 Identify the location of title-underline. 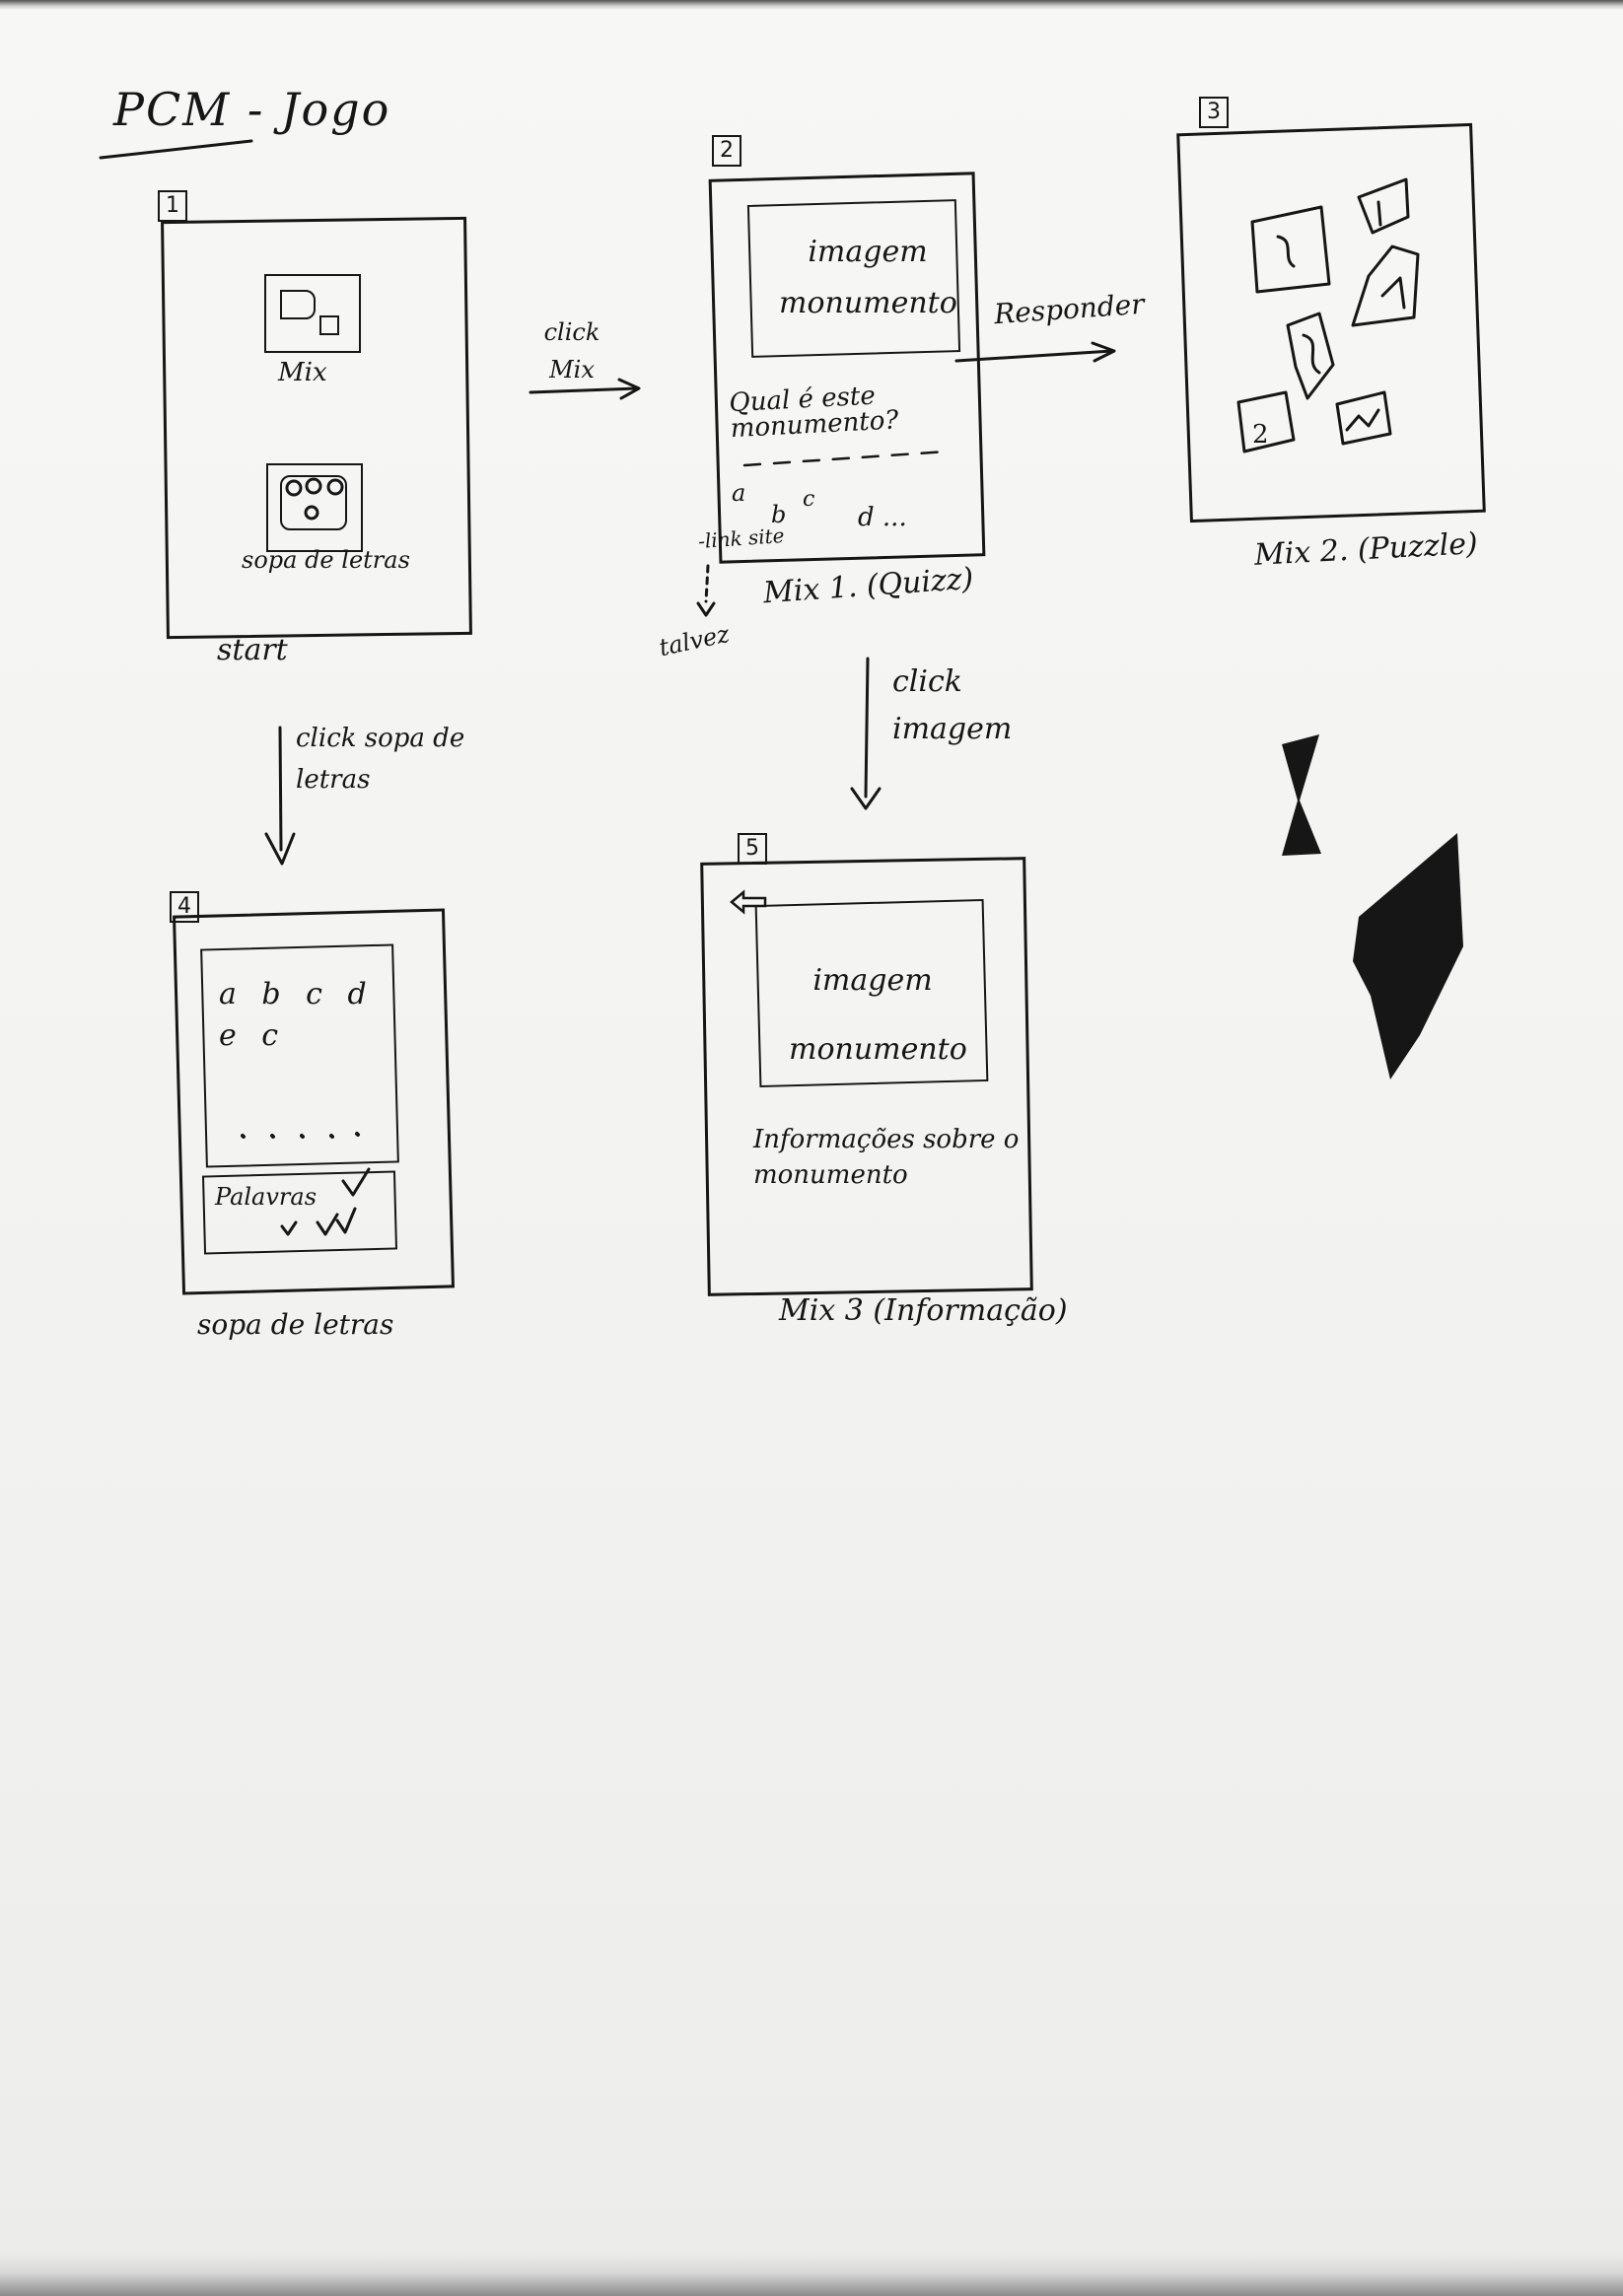
(176, 149).